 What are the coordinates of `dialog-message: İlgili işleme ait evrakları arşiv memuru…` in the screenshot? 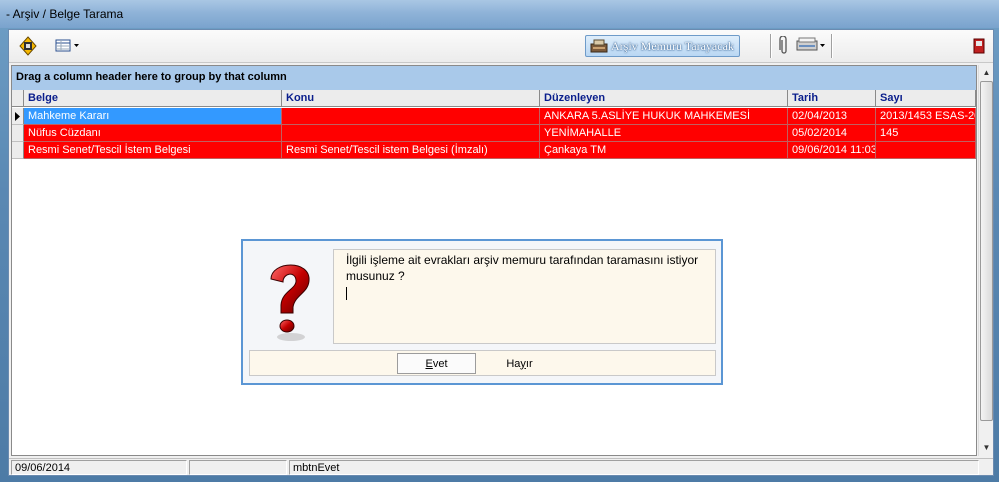 It's located at (522, 268).